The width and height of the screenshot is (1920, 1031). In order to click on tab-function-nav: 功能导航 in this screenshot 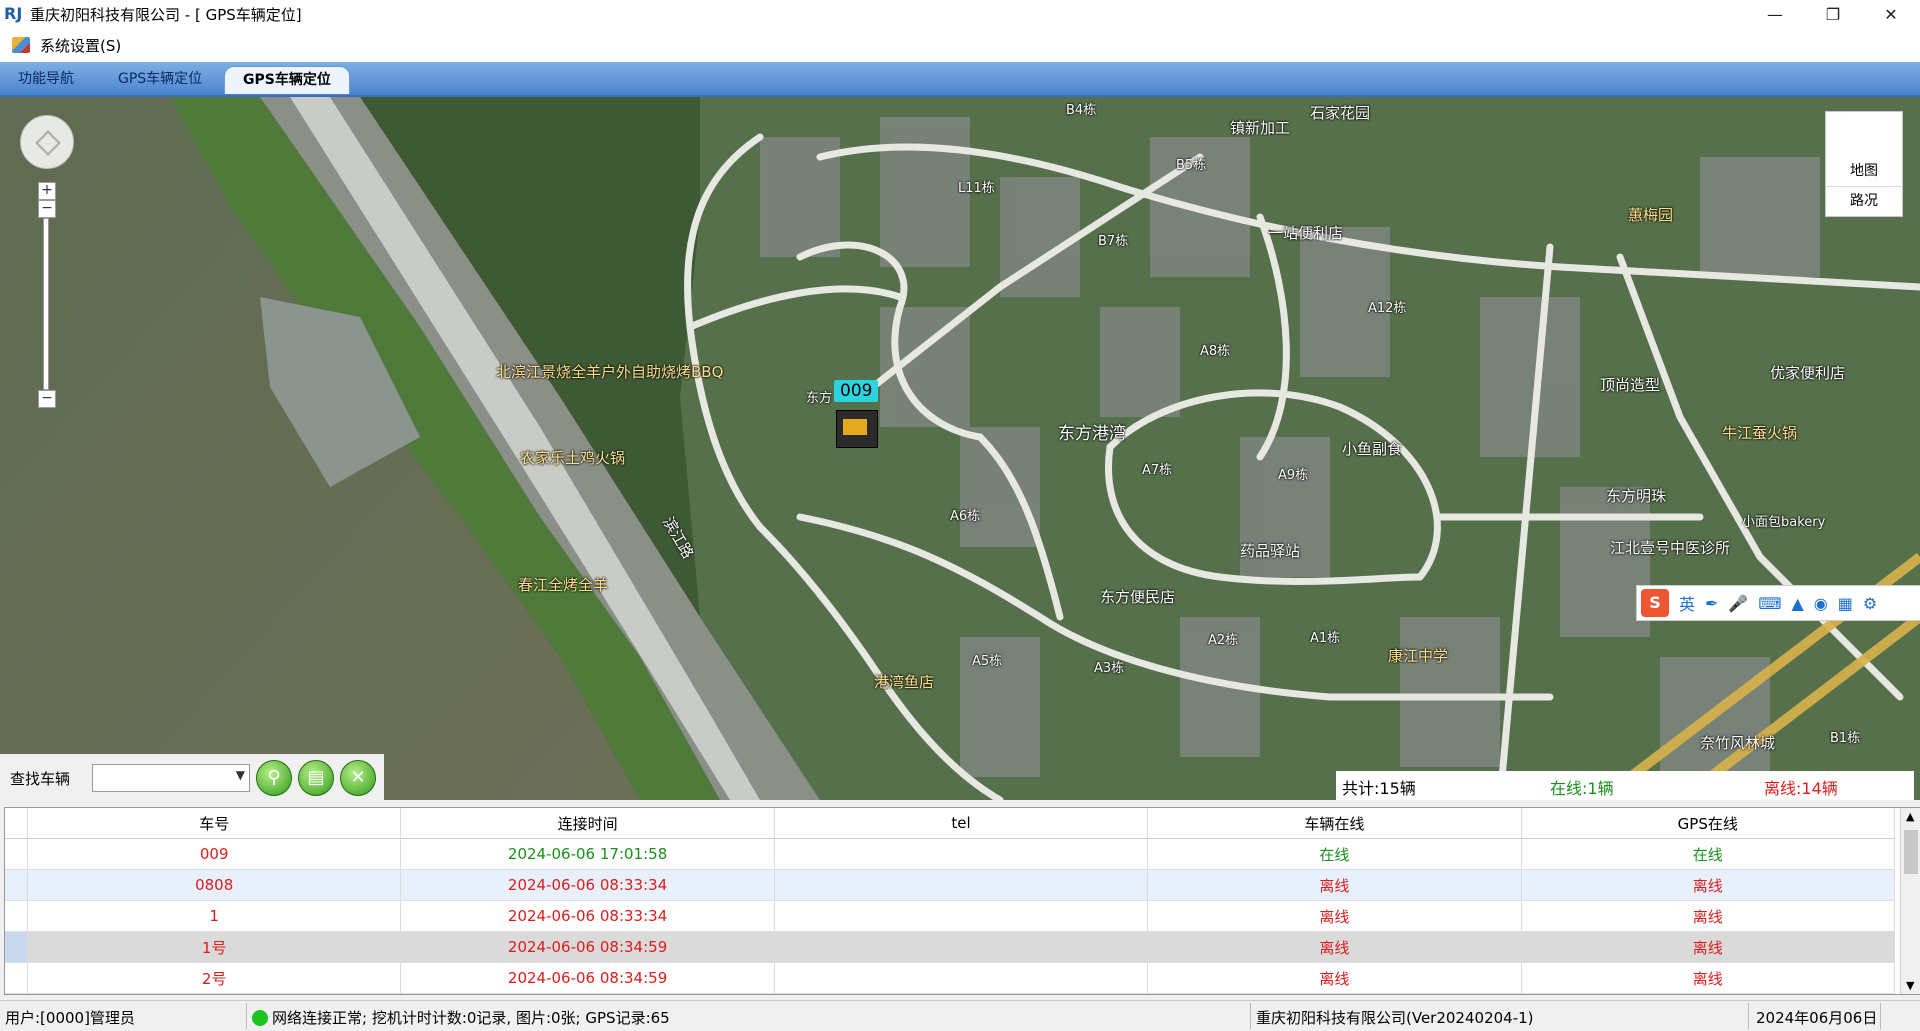, I will do `click(46, 79)`.